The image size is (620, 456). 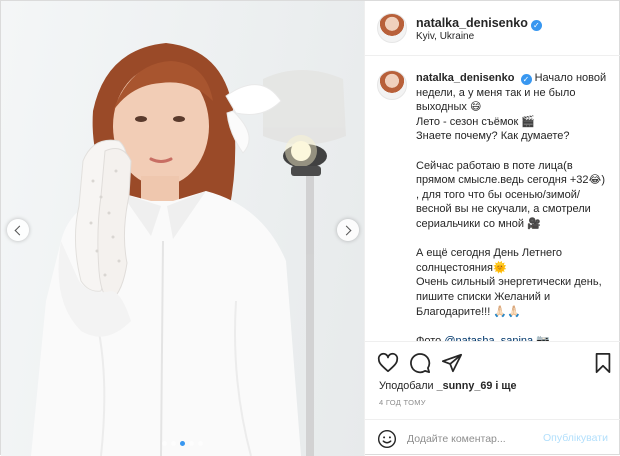 What do you see at coordinates (493, 136) in the screenshot?
I see `caption-line: Знаете почему? Как думаете?` at bounding box center [493, 136].